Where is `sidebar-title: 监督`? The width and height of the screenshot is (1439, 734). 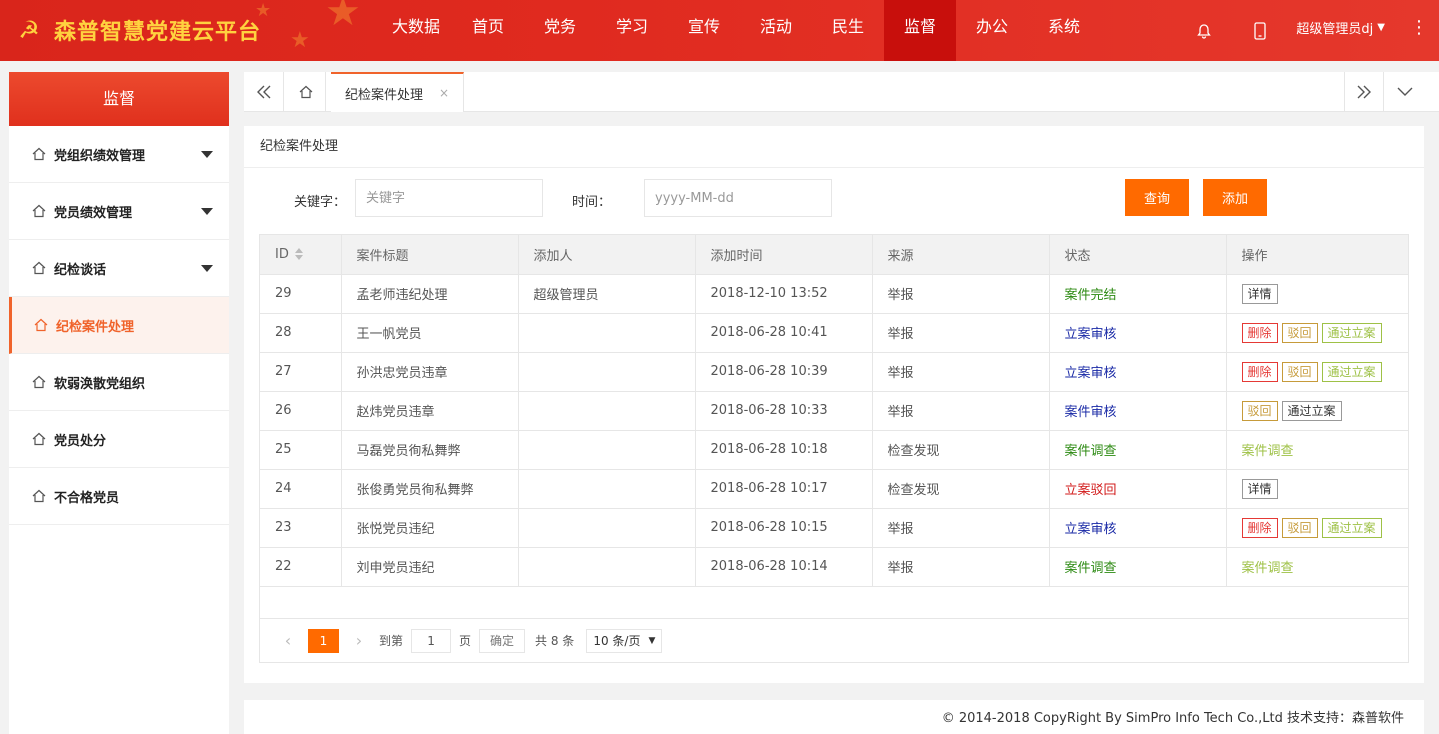 sidebar-title: 监督 is located at coordinates (119, 99).